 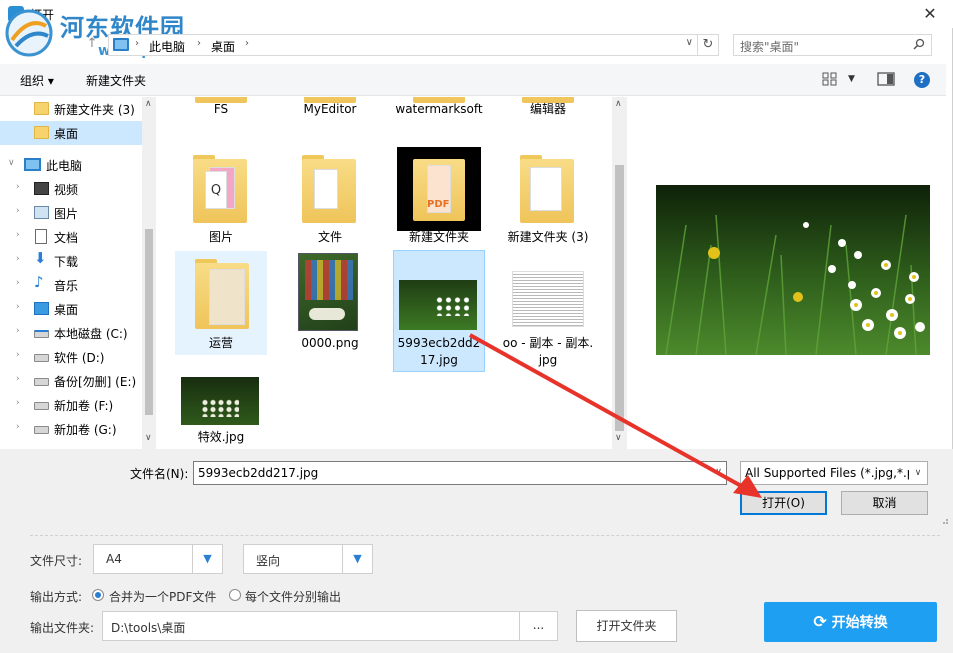 I want to click on preview-pane-icon, so click(x=886, y=79).